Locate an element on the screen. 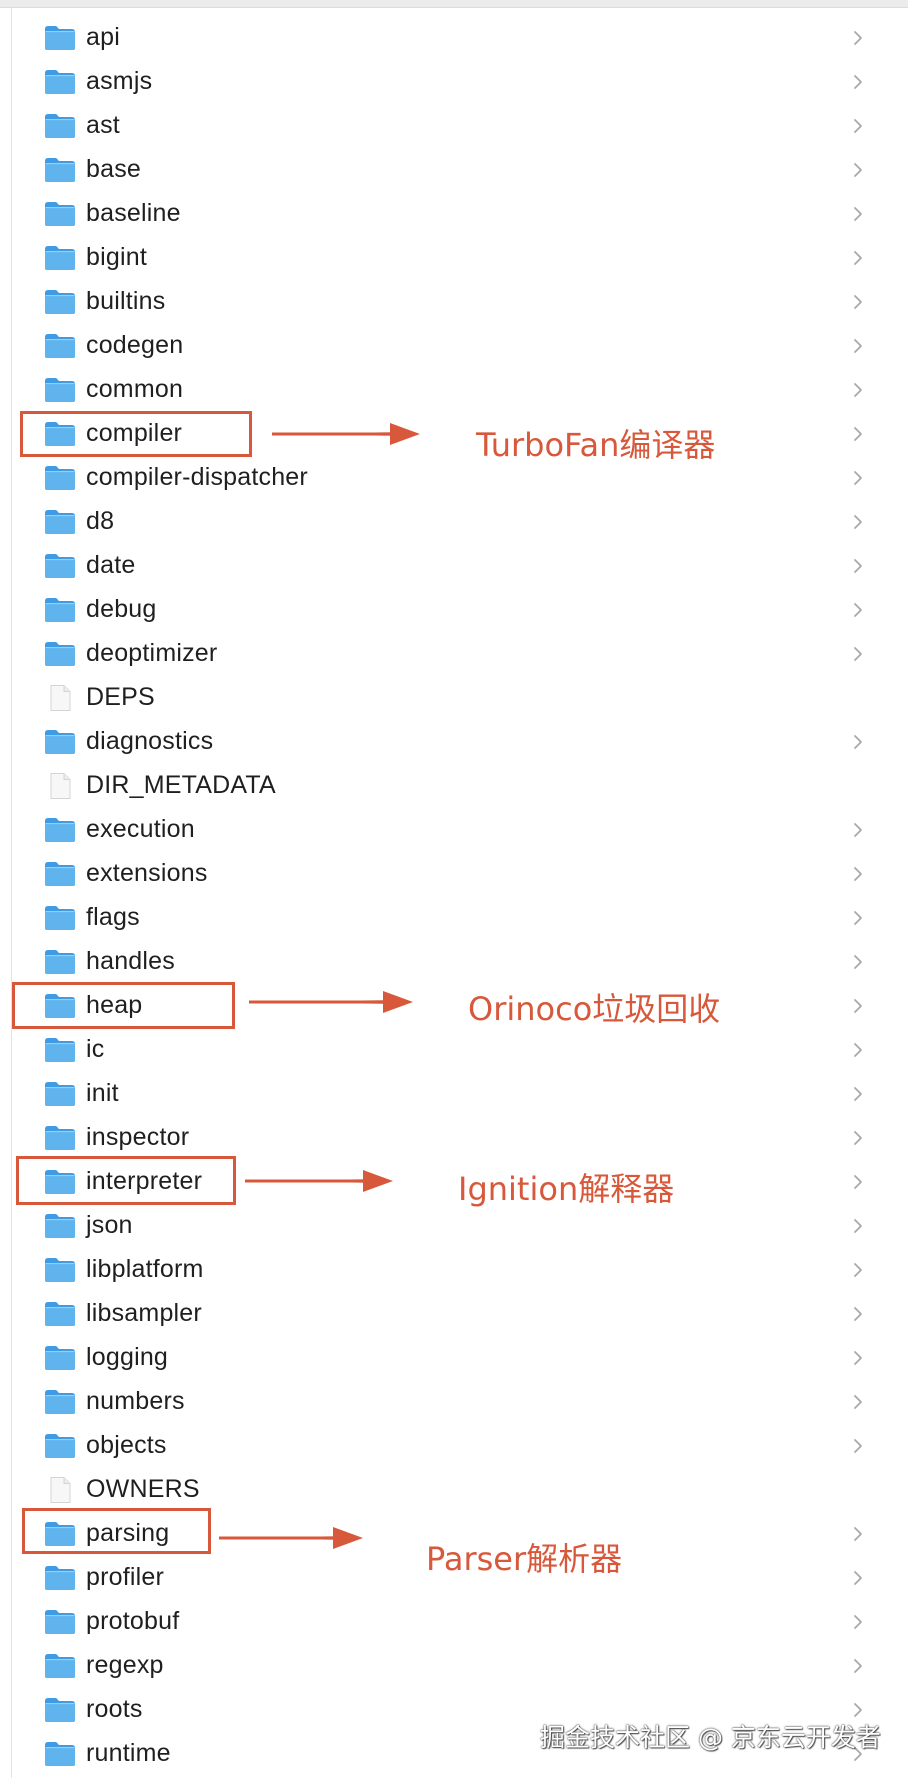 The width and height of the screenshot is (908, 1778). entry-name: profiler is located at coordinates (125, 1577).